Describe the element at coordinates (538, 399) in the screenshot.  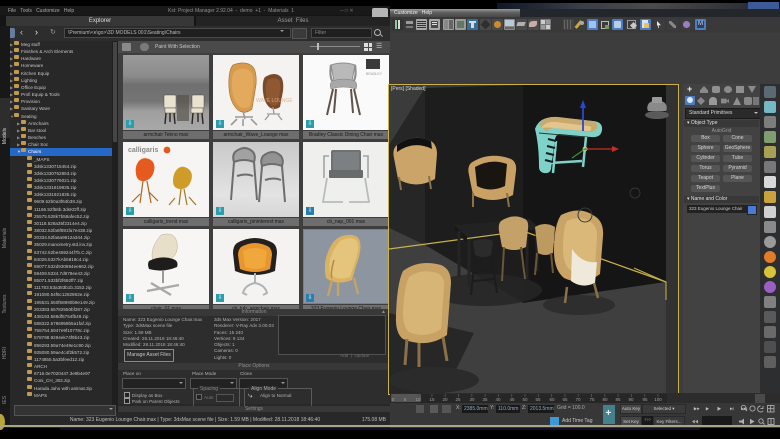
I see `svg-text: 55` at that location.